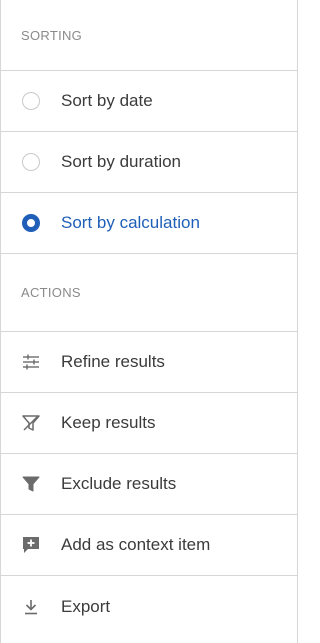 The image size is (320, 643). Describe the element at coordinates (130, 222) in the screenshot. I see `sort-option-label: Sort by calculation` at that location.